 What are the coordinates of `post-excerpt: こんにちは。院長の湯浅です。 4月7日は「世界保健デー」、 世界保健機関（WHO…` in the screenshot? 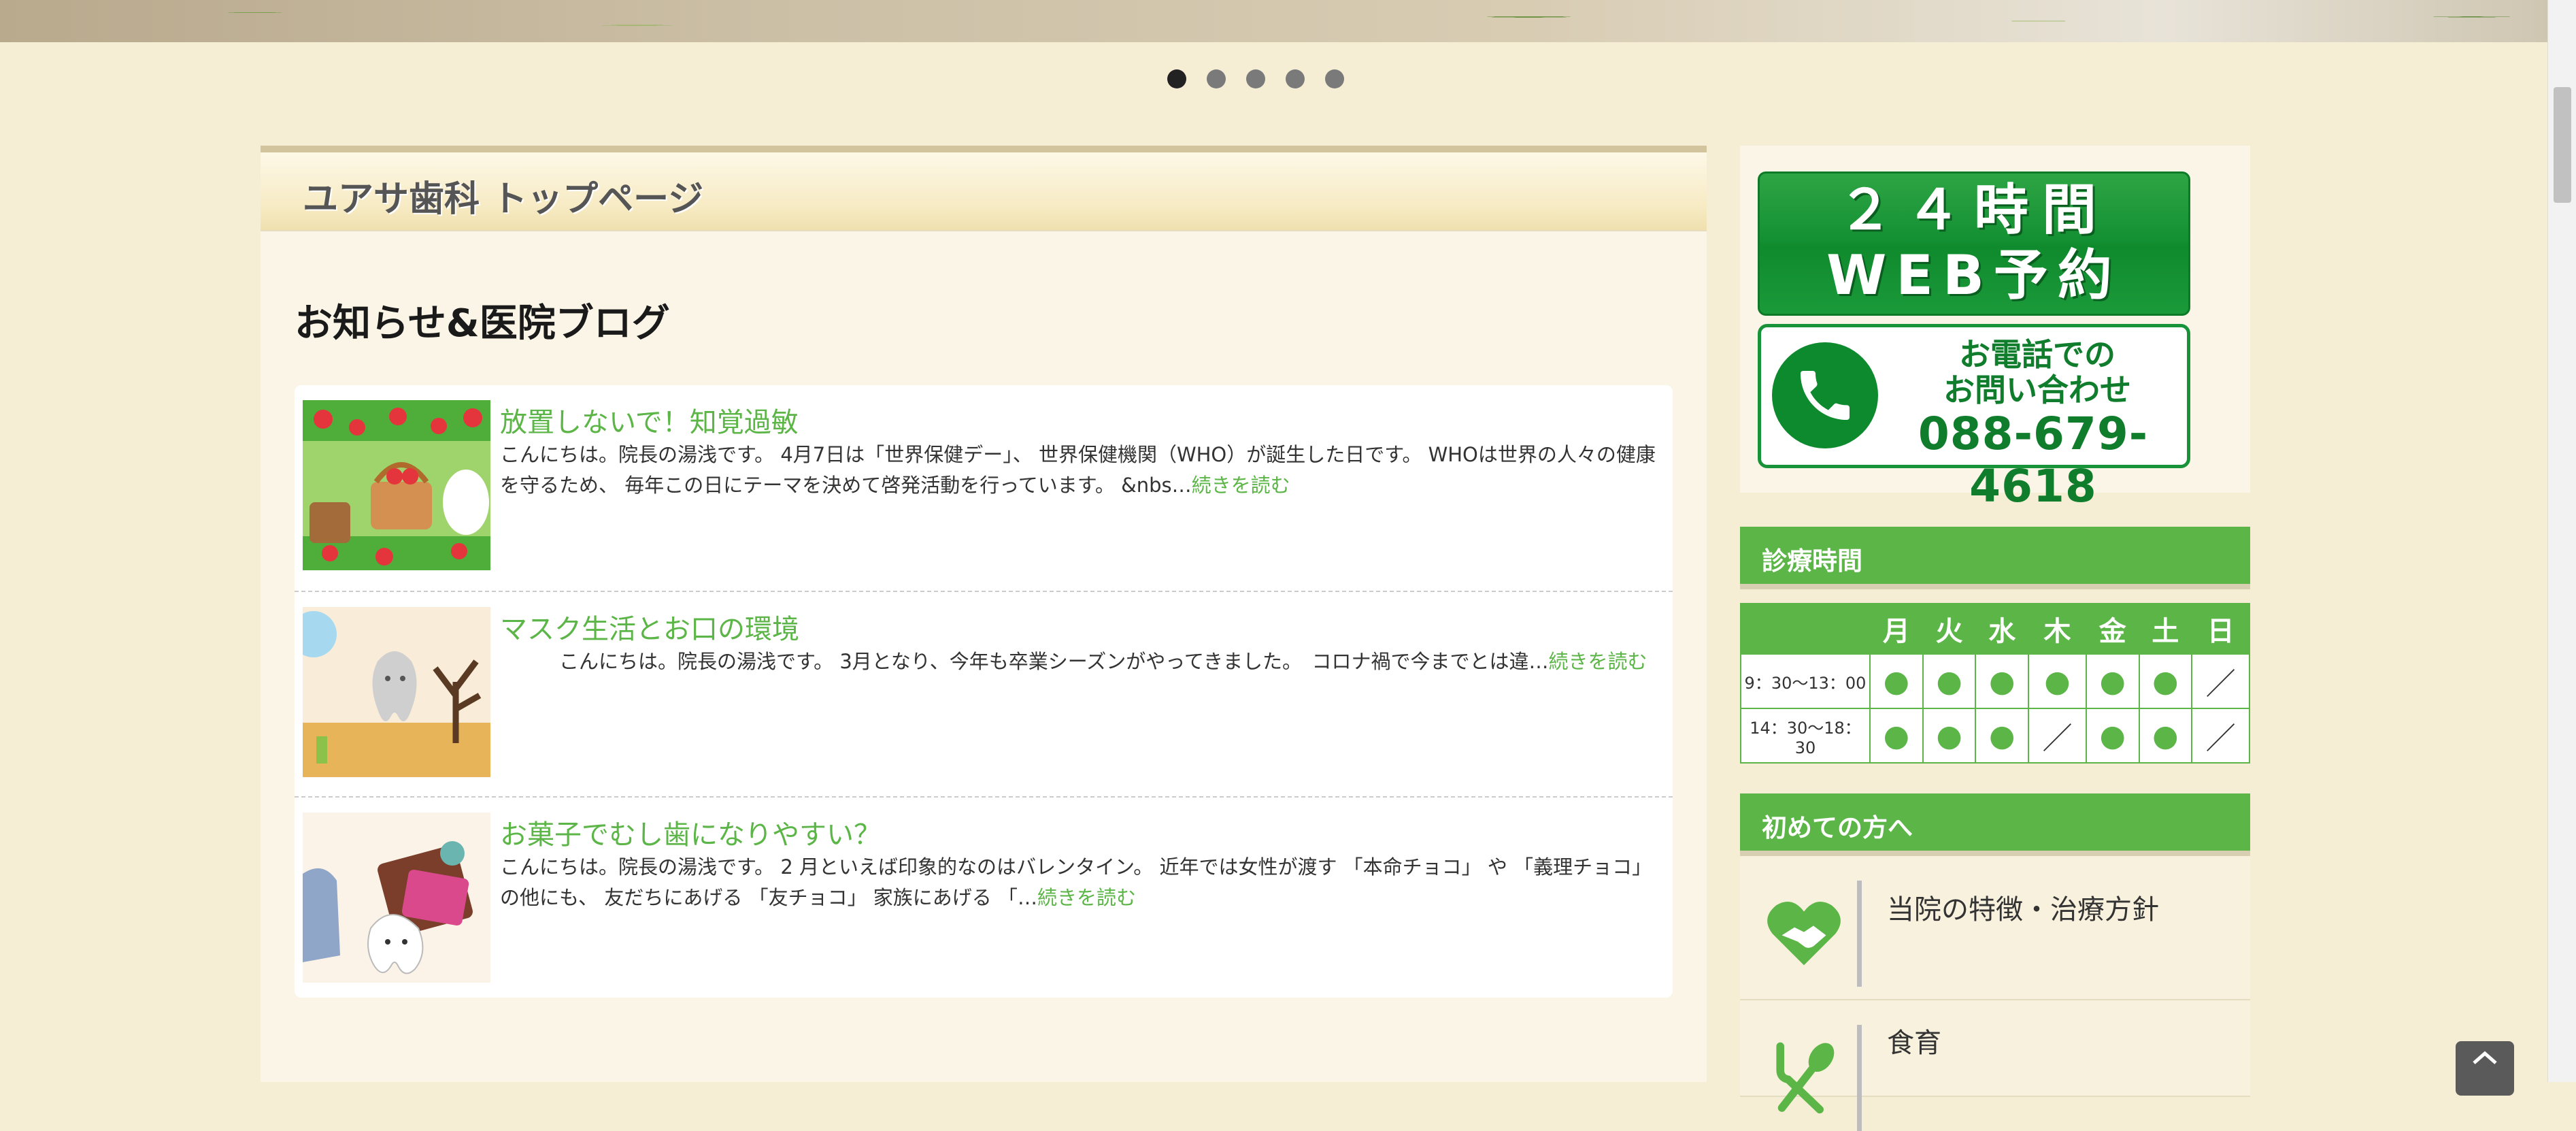 It's located at (1081, 470).